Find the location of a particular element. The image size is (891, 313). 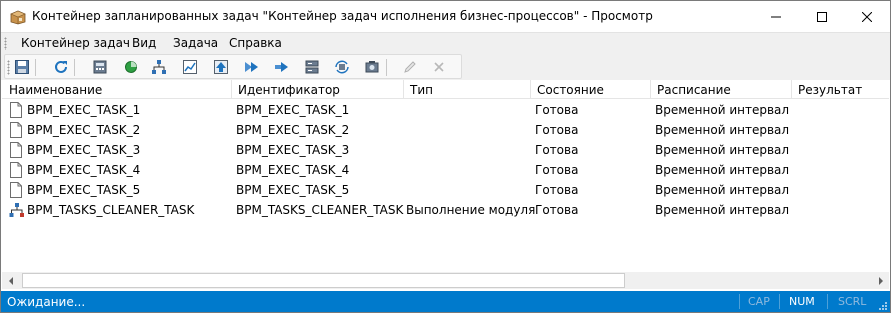

fast-forward-icon is located at coordinates (251, 67).